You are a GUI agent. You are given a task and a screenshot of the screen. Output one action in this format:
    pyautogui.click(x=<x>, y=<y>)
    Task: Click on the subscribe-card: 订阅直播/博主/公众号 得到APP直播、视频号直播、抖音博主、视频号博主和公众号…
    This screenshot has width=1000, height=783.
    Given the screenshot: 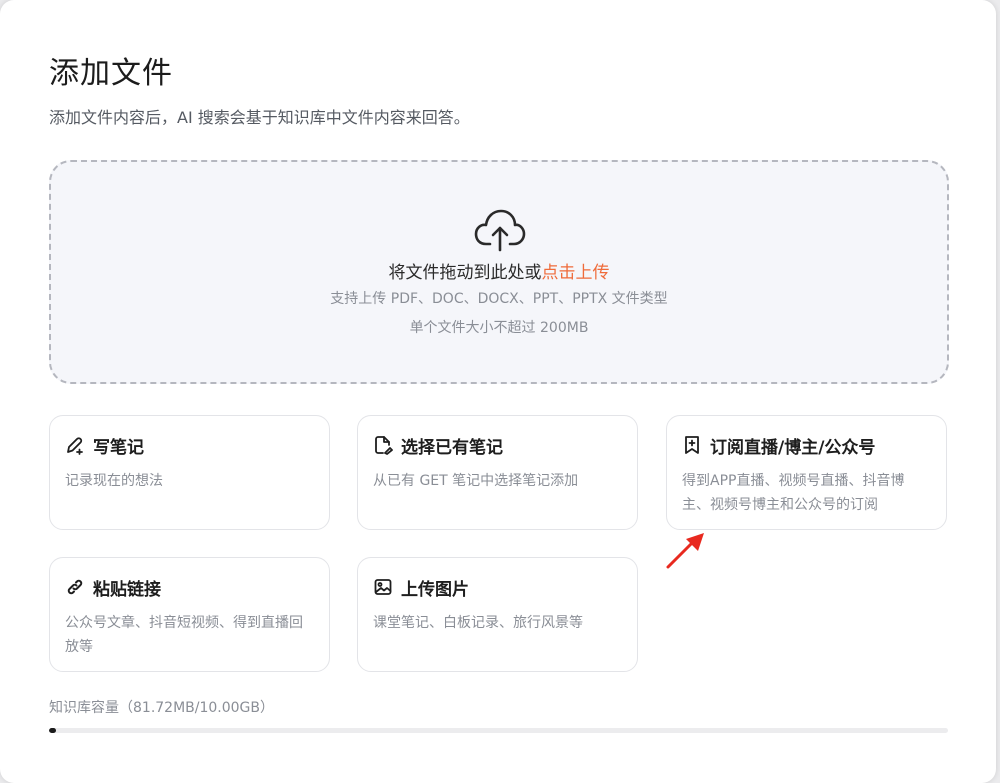 What is the action you would take?
    pyautogui.click(x=806, y=472)
    